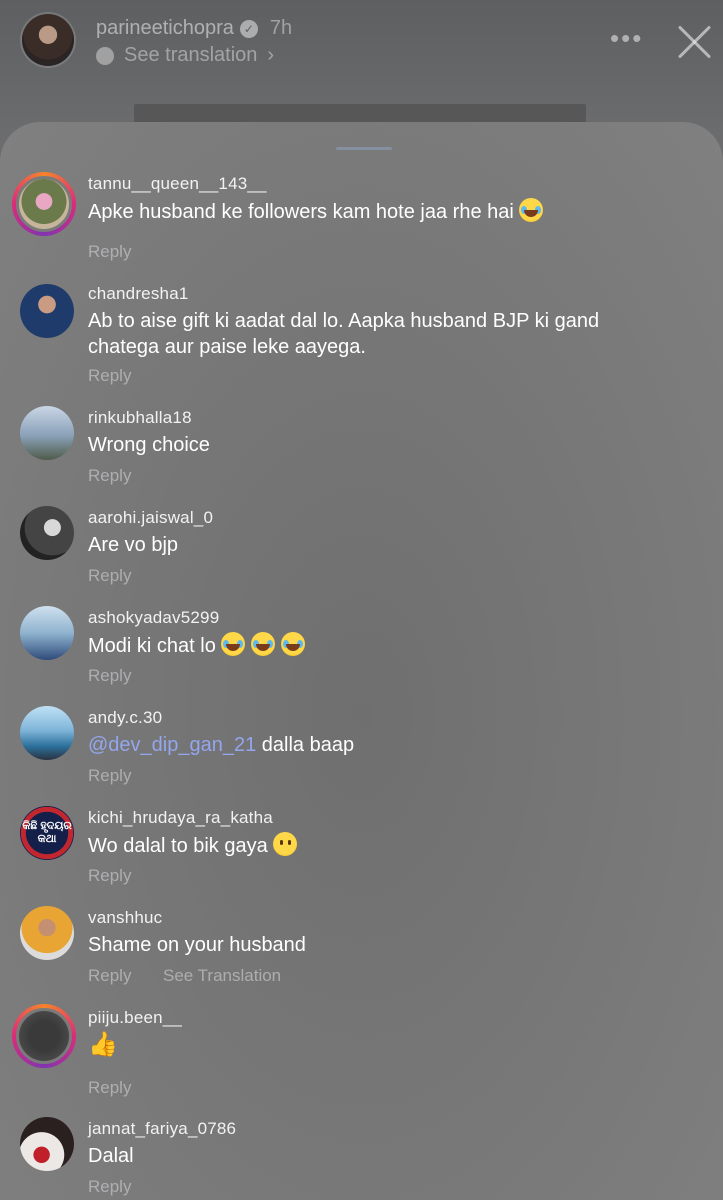 This screenshot has height=1200, width=723. I want to click on chevron-right-icon: ›, so click(271, 55).